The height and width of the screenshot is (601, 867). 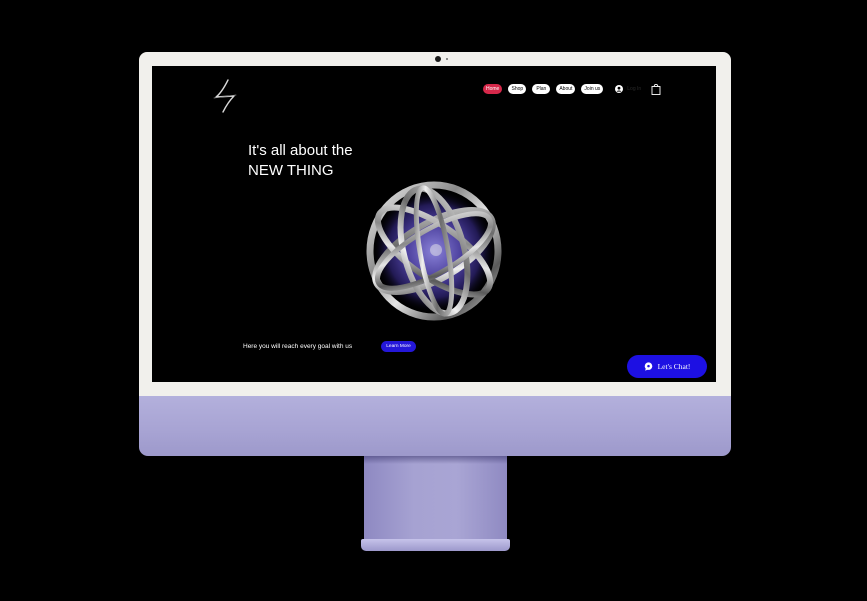 What do you see at coordinates (398, 346) in the screenshot?
I see `learn-more-button: Learn More` at bounding box center [398, 346].